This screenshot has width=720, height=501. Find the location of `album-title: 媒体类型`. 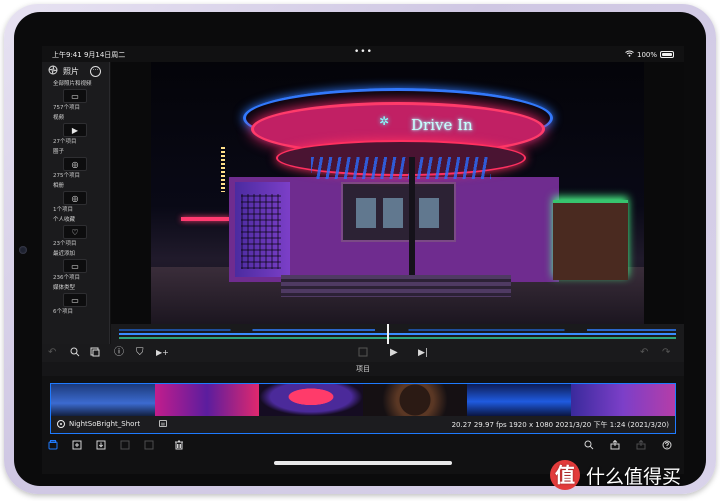

album-title: 媒体类型 is located at coordinates (64, 288).